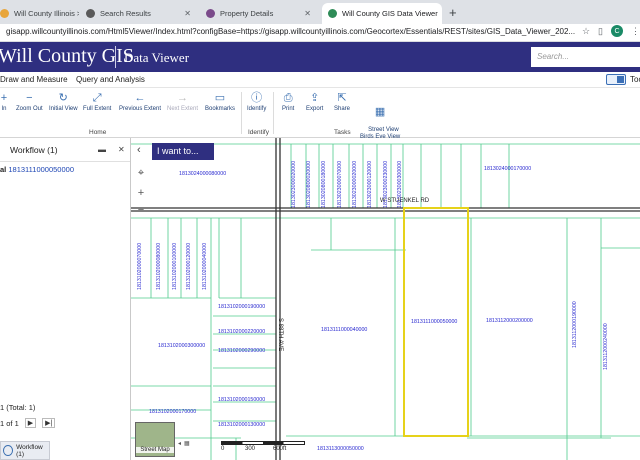  I want to click on locate-icon: ⌖, so click(141, 173).